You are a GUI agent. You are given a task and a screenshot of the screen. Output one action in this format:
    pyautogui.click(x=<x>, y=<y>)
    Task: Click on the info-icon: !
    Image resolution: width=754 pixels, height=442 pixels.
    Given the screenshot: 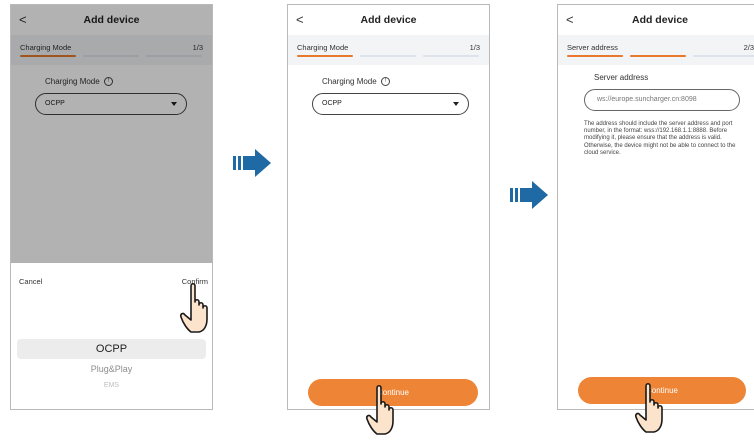 What is the action you would take?
    pyautogui.click(x=385, y=82)
    